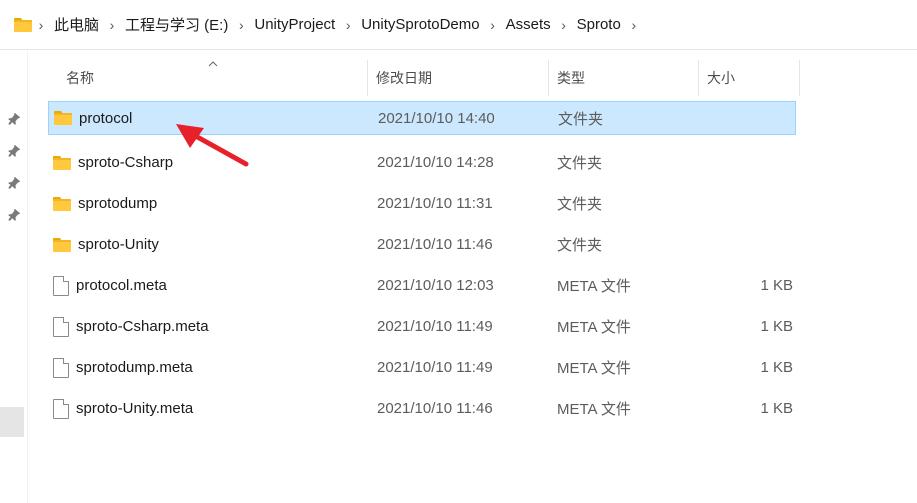  Describe the element at coordinates (404, 78) in the screenshot. I see `column-header-date-label: 修改日期` at that location.